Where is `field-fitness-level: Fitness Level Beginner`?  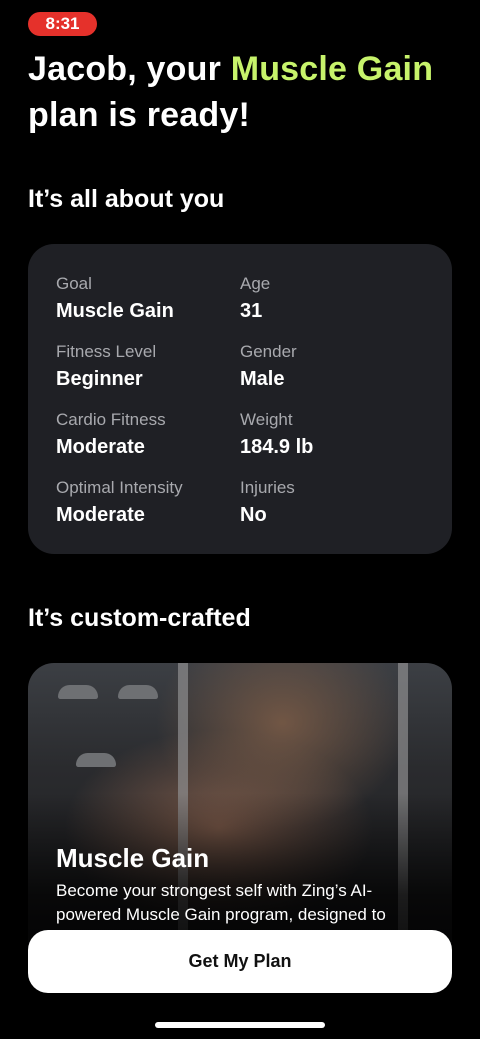
field-fitness-level: Fitness Level Beginner is located at coordinates (106, 366).